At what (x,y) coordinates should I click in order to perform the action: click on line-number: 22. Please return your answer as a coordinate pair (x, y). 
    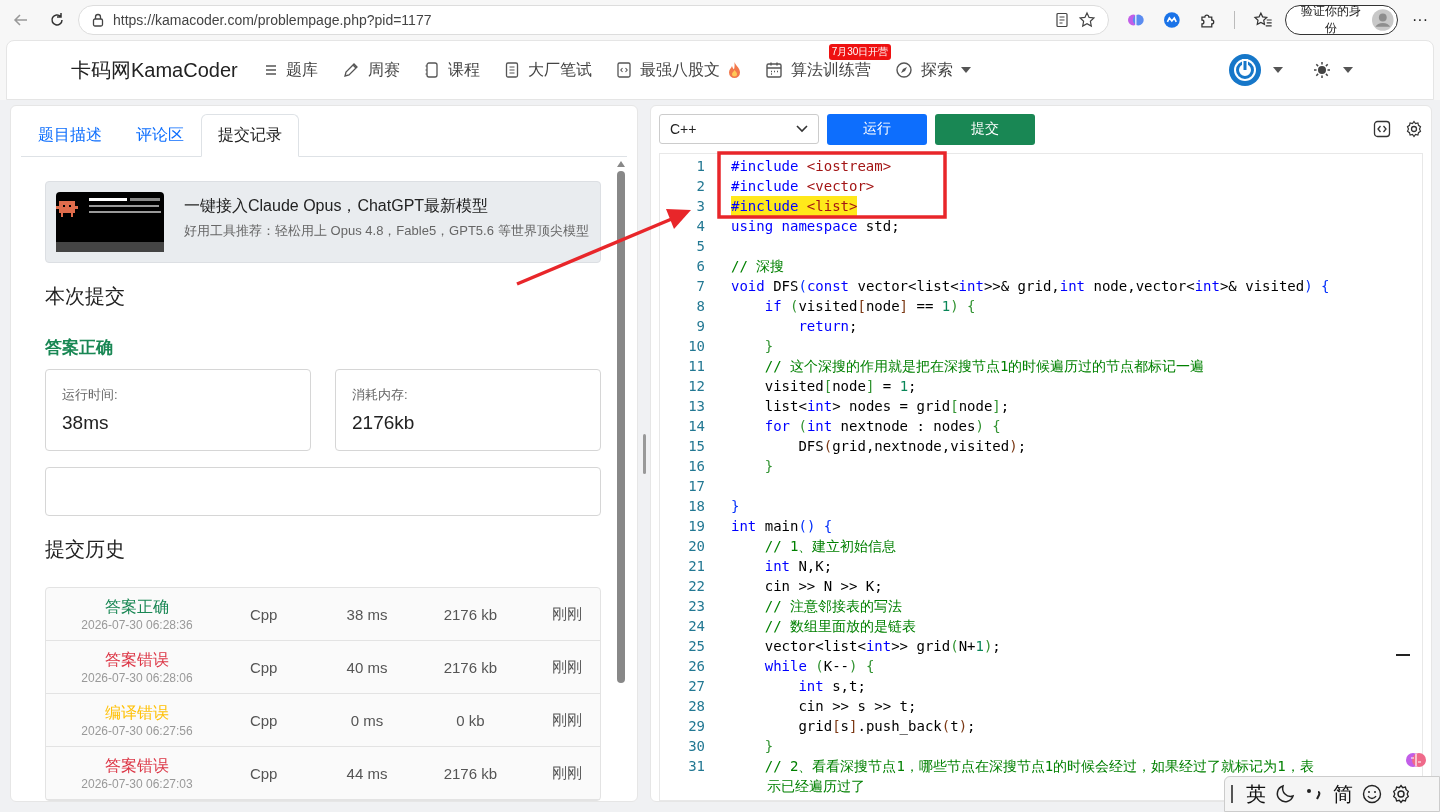
    Looking at the image, I should click on (696, 586).